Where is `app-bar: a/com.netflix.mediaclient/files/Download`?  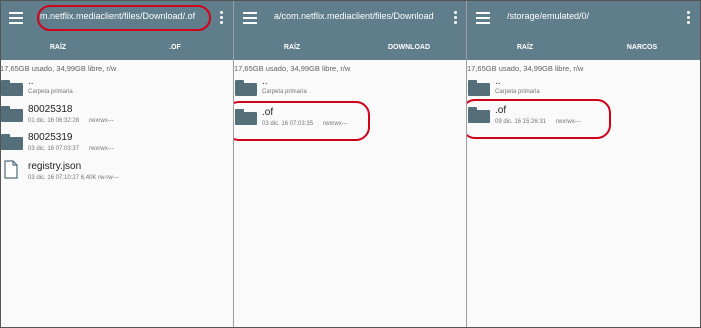 app-bar: a/com.netflix.mediaclient/files/Download is located at coordinates (350, 18).